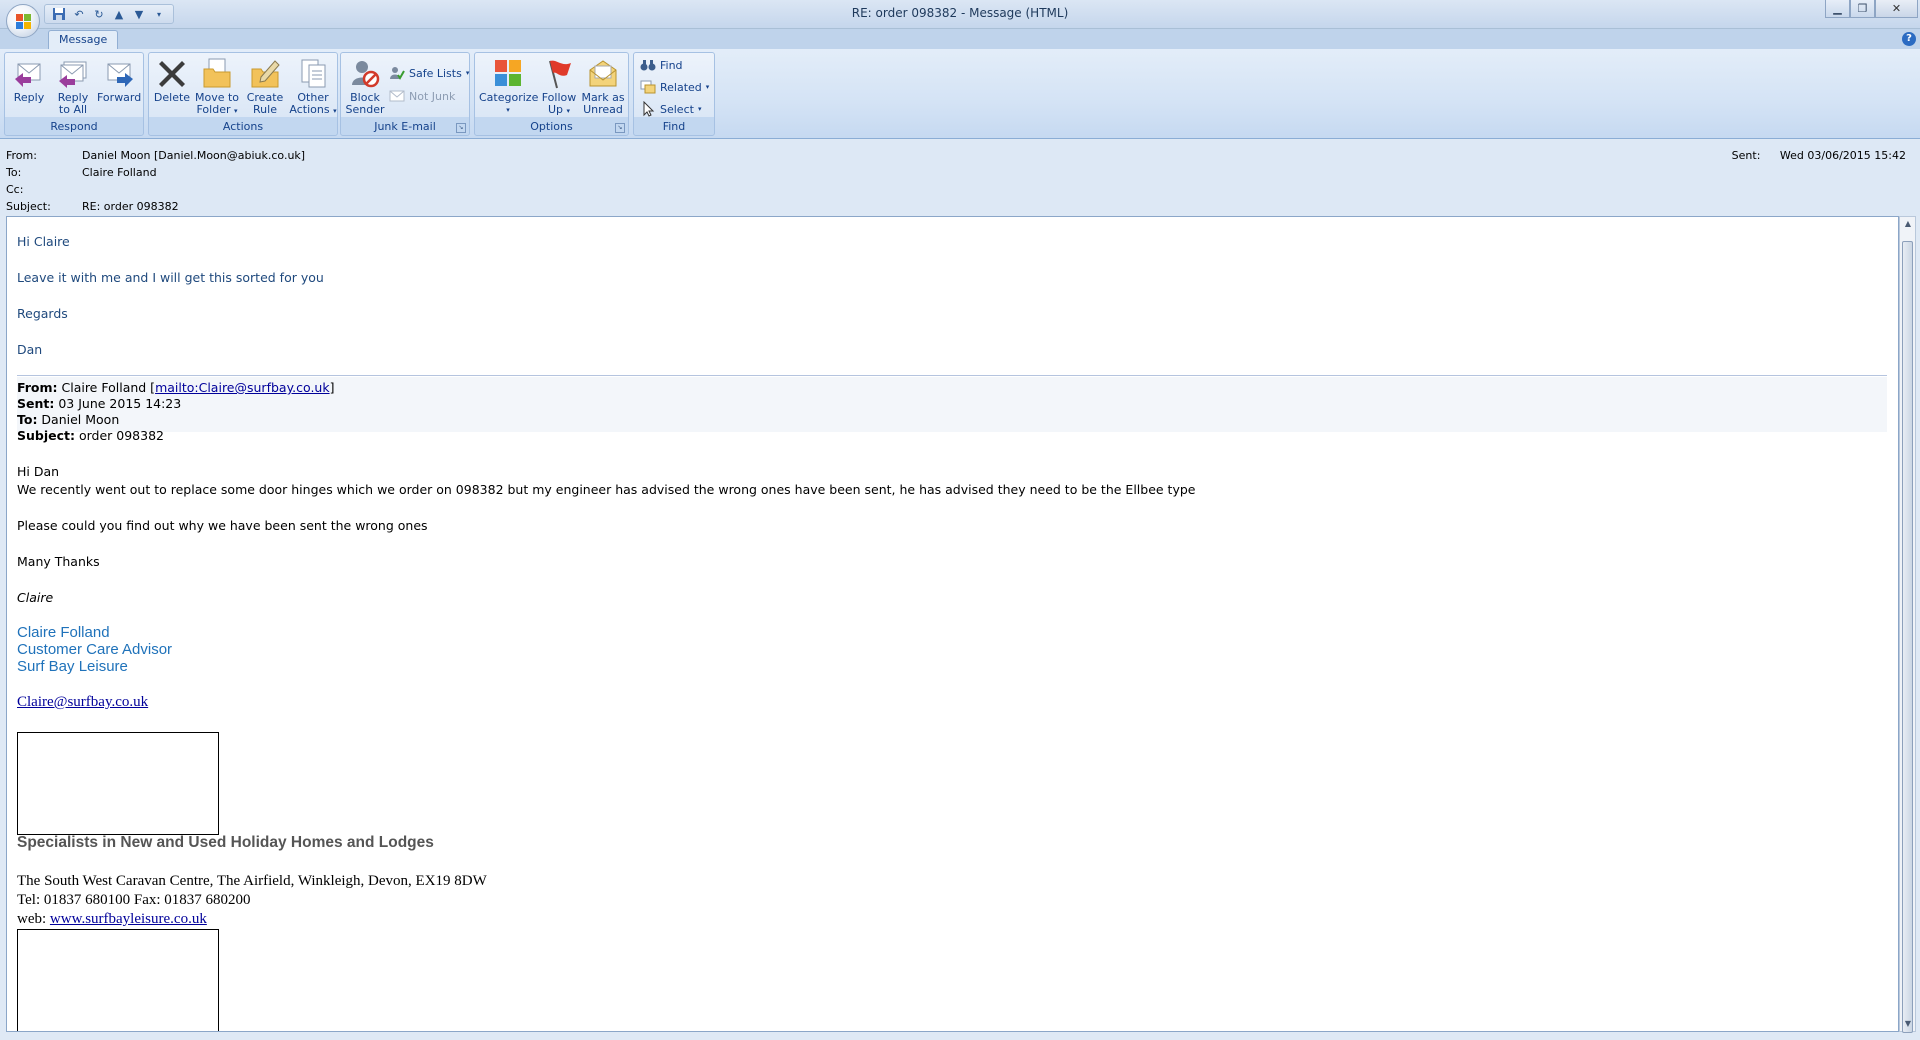 The image size is (1920, 1040). What do you see at coordinates (960, 39) in the screenshot?
I see `ribbon-tab-row: Message ?` at bounding box center [960, 39].